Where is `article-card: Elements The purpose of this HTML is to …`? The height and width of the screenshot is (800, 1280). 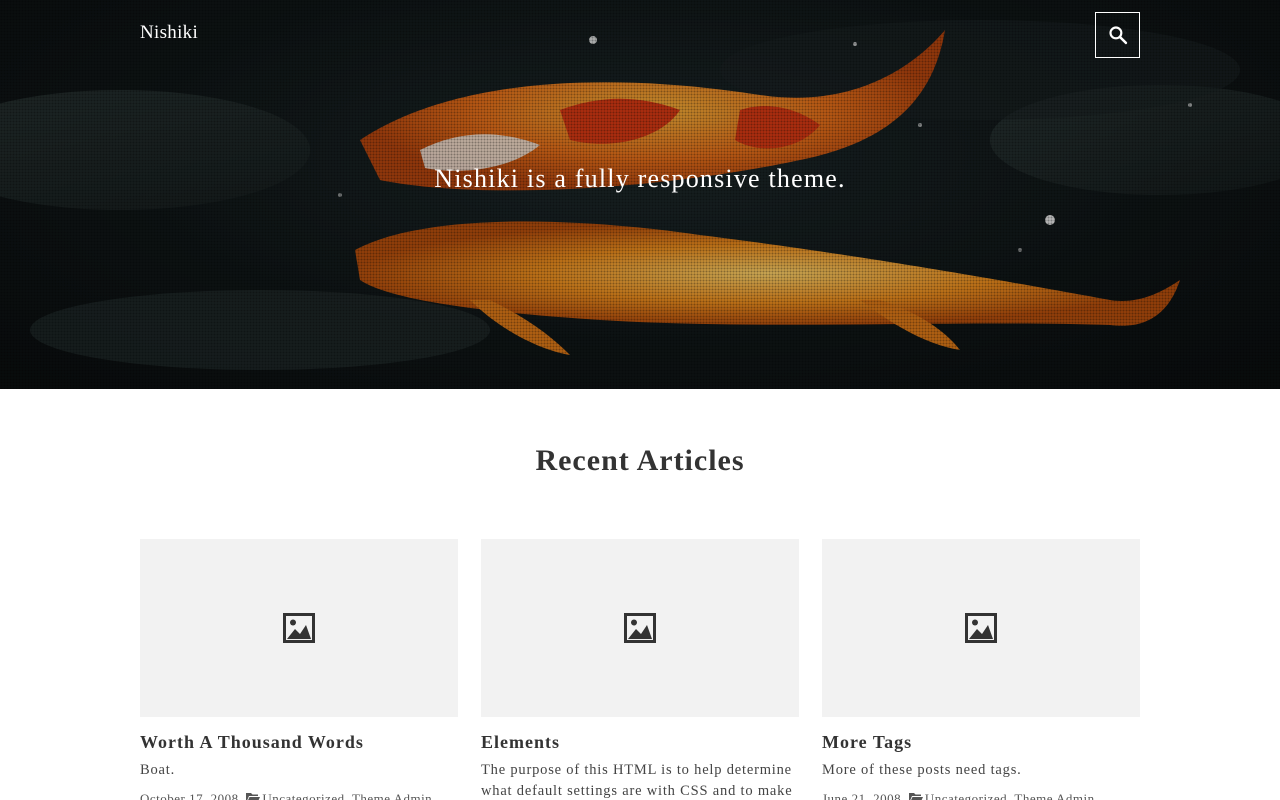
article-card: Elements The purpose of this HTML is to … is located at coordinates (640, 669).